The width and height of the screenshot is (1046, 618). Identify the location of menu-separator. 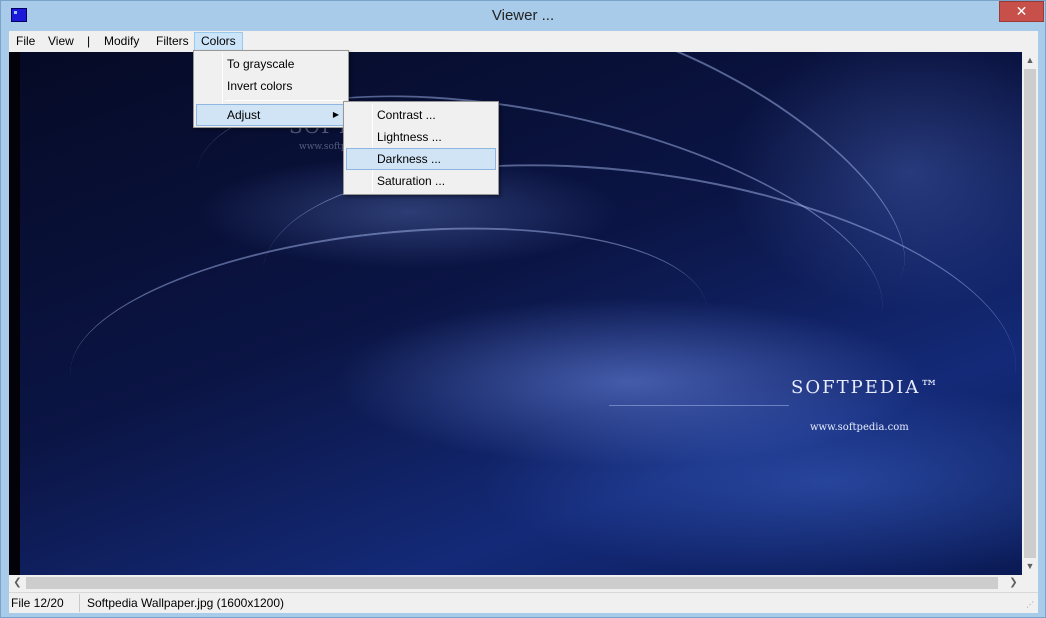
(284, 100).